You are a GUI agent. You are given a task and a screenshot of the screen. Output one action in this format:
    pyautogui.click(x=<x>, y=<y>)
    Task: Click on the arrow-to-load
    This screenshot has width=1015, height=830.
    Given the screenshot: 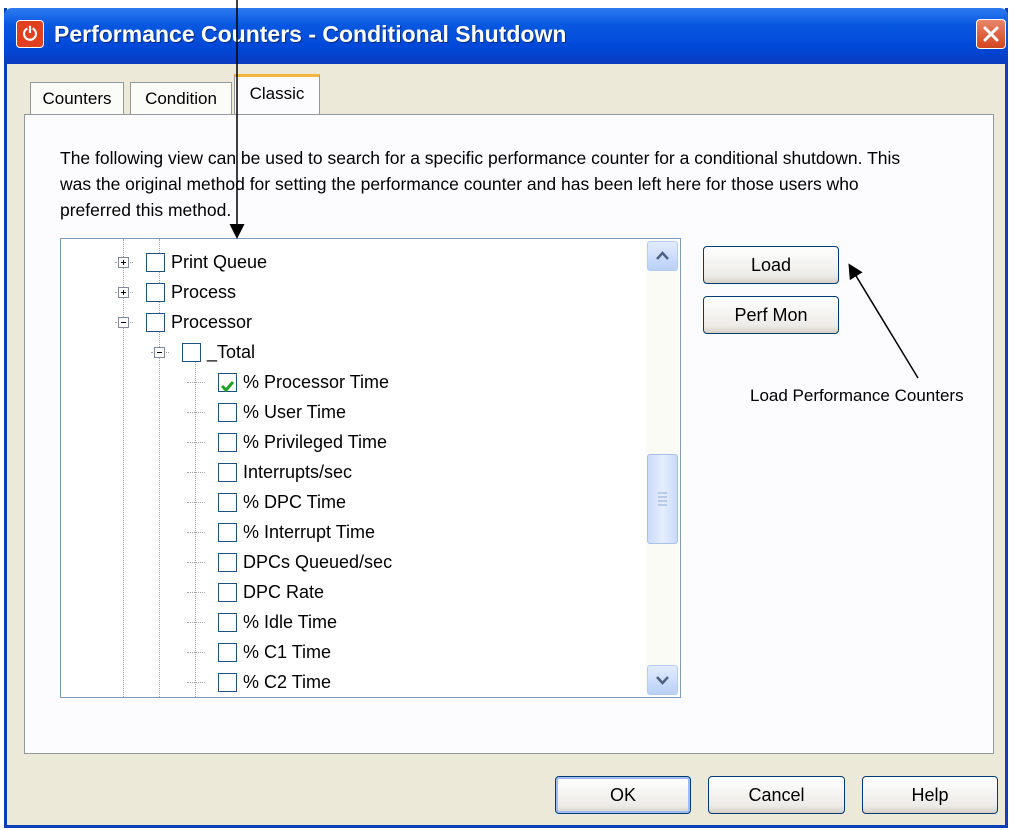 What is the action you would take?
    pyautogui.click(x=883, y=321)
    